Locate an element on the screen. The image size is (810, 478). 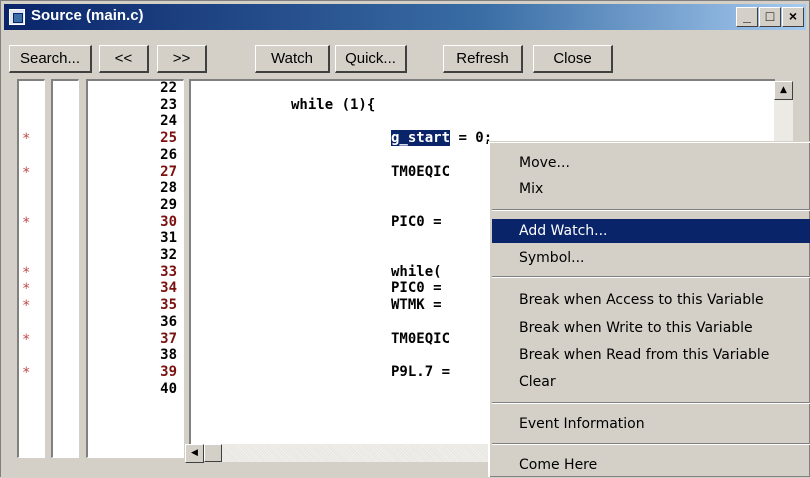
line-number: 31 is located at coordinates (168, 238).